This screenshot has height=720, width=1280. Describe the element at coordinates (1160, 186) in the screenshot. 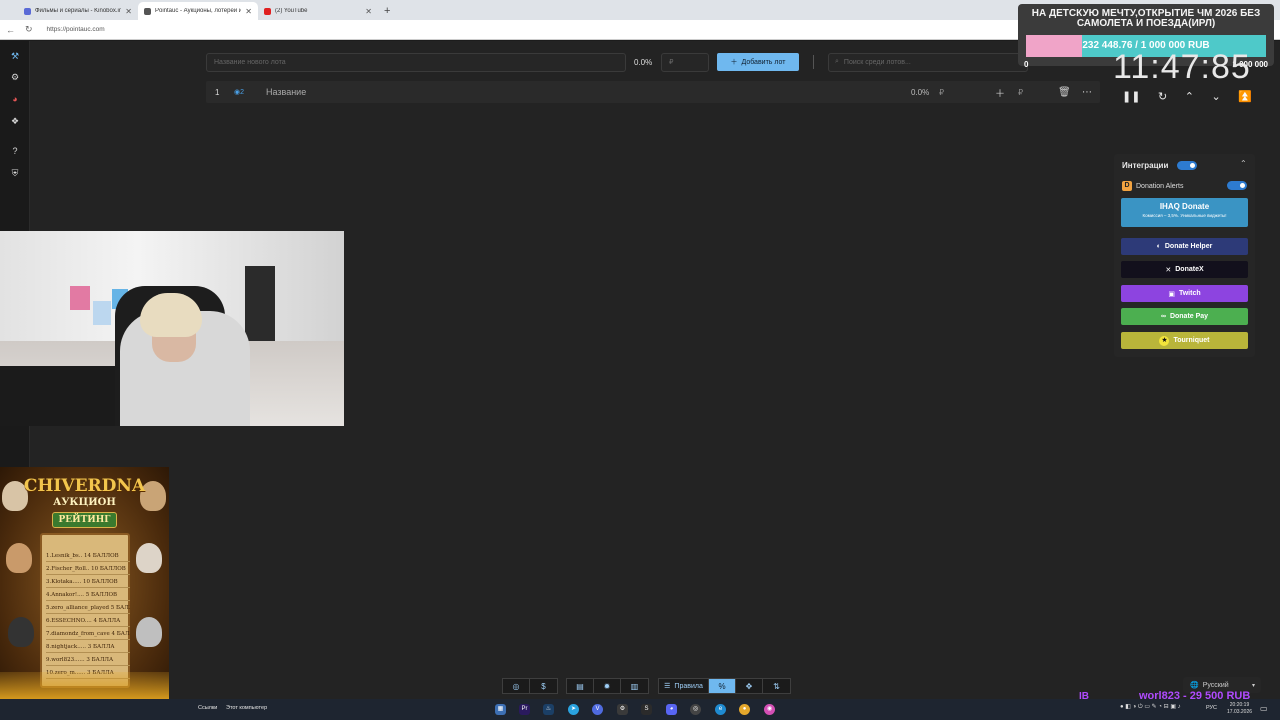

I see `donation-alerts-label: Donation Alerts` at that location.